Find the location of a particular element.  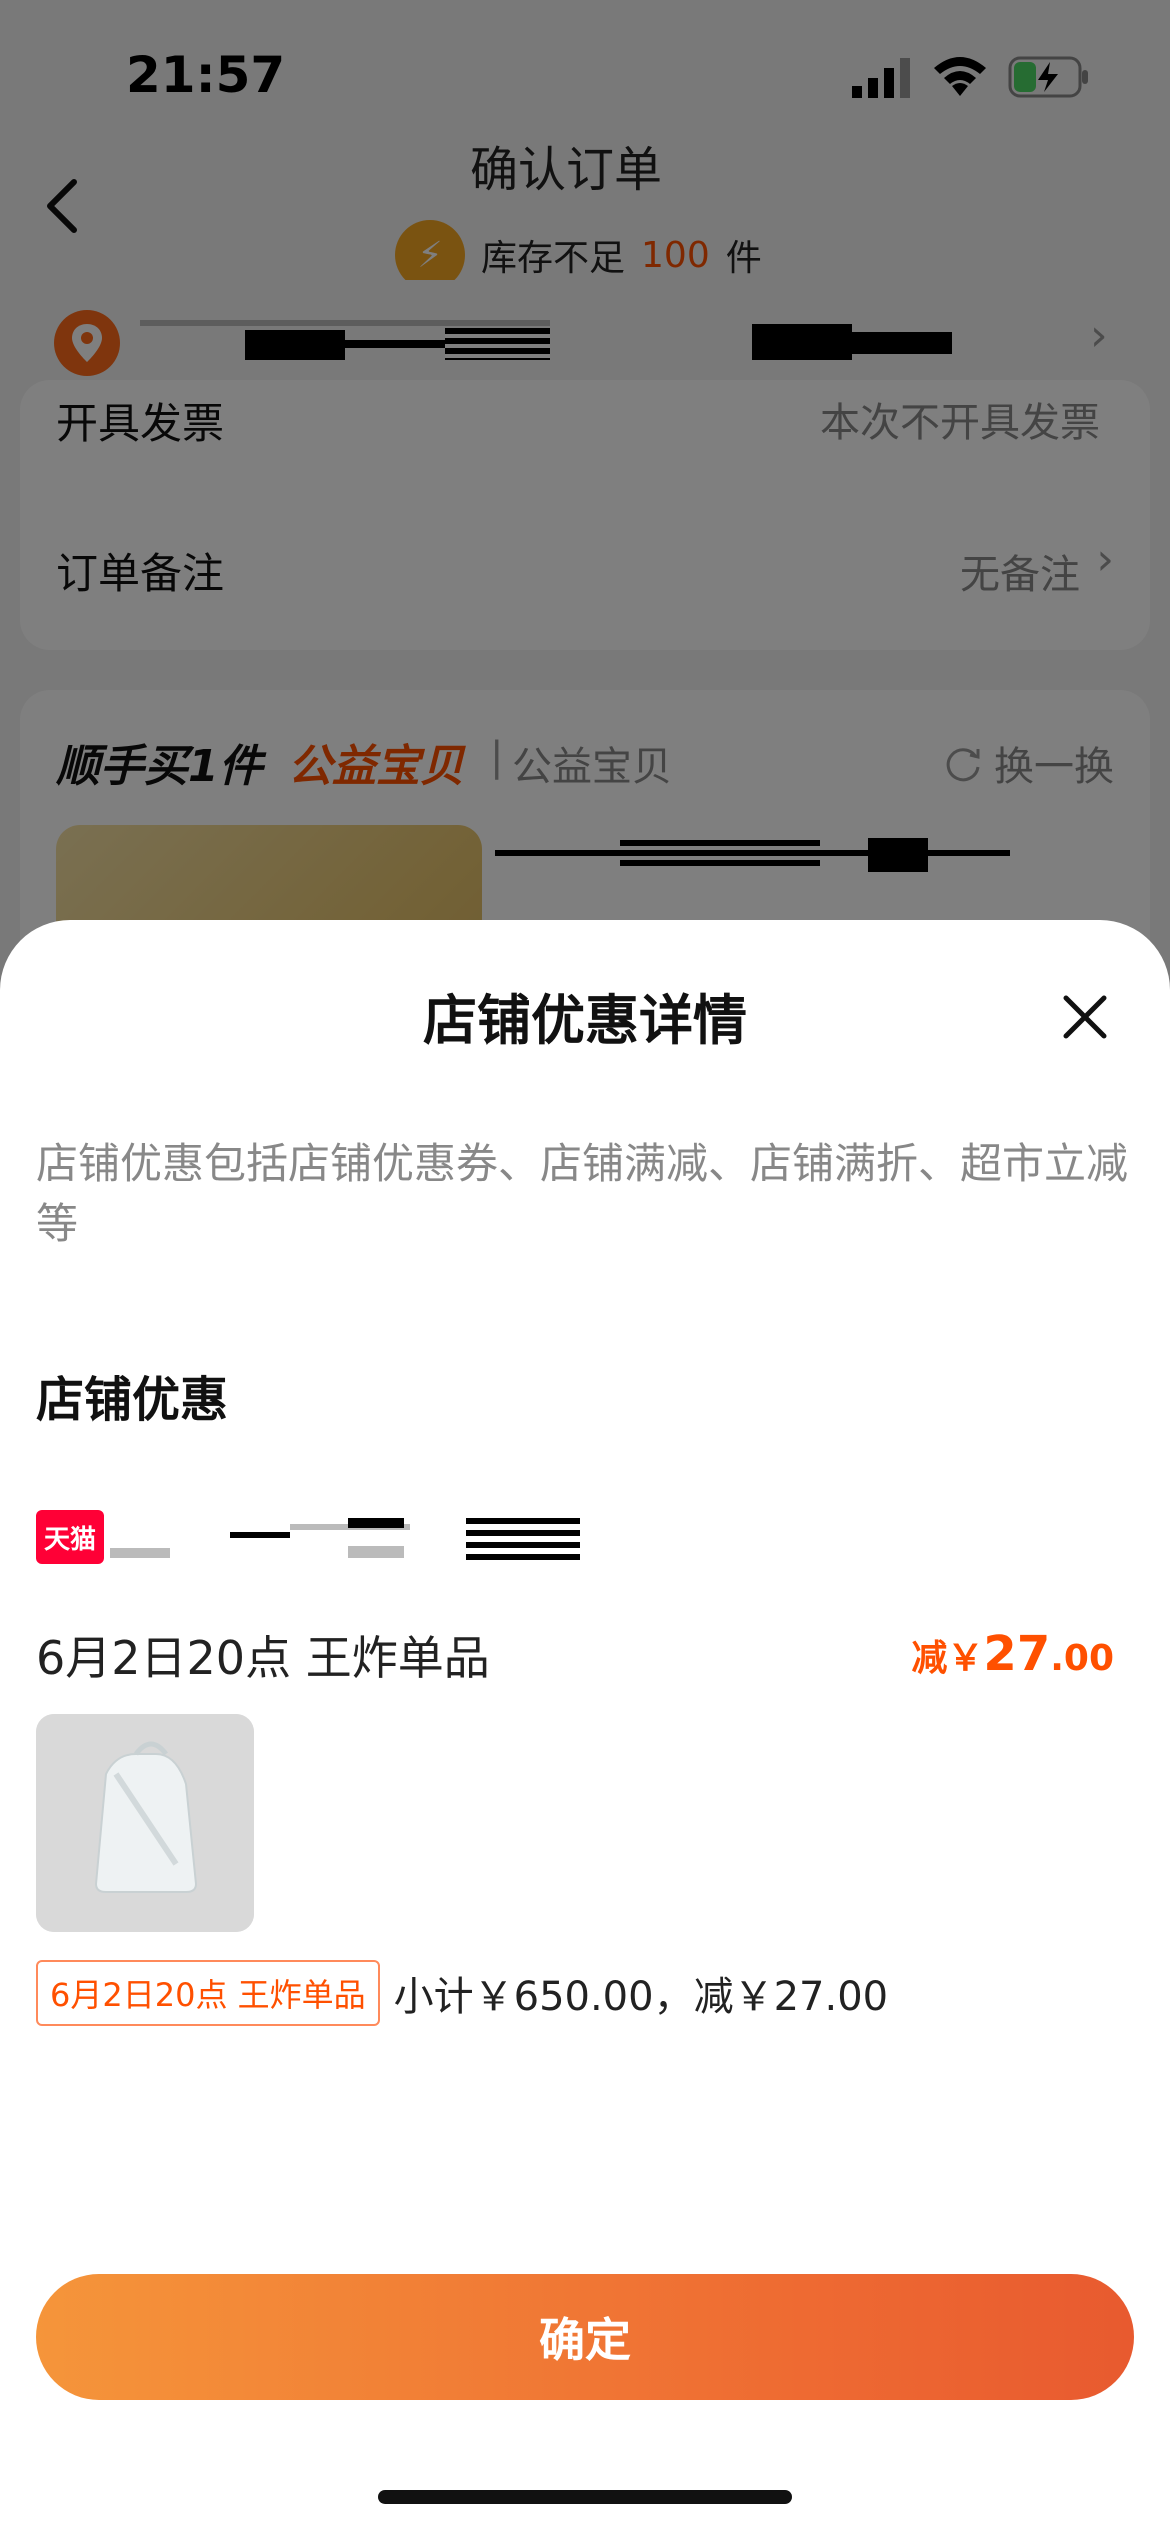

subtotal-text: 小计￥650.00，减￥27.00 is located at coordinates (641, 1997).